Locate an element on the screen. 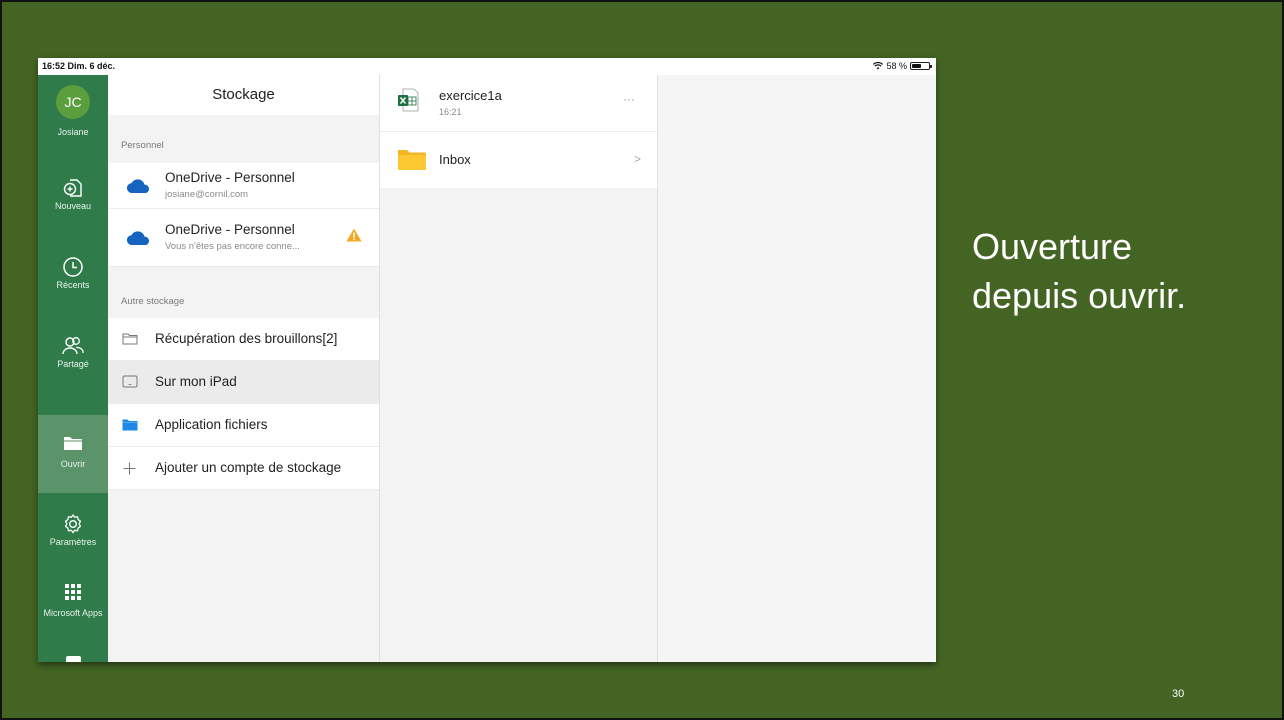 The image size is (1284, 720). file-row-exercice1a: exercice1a 16:21 ··· is located at coordinates (518, 103).